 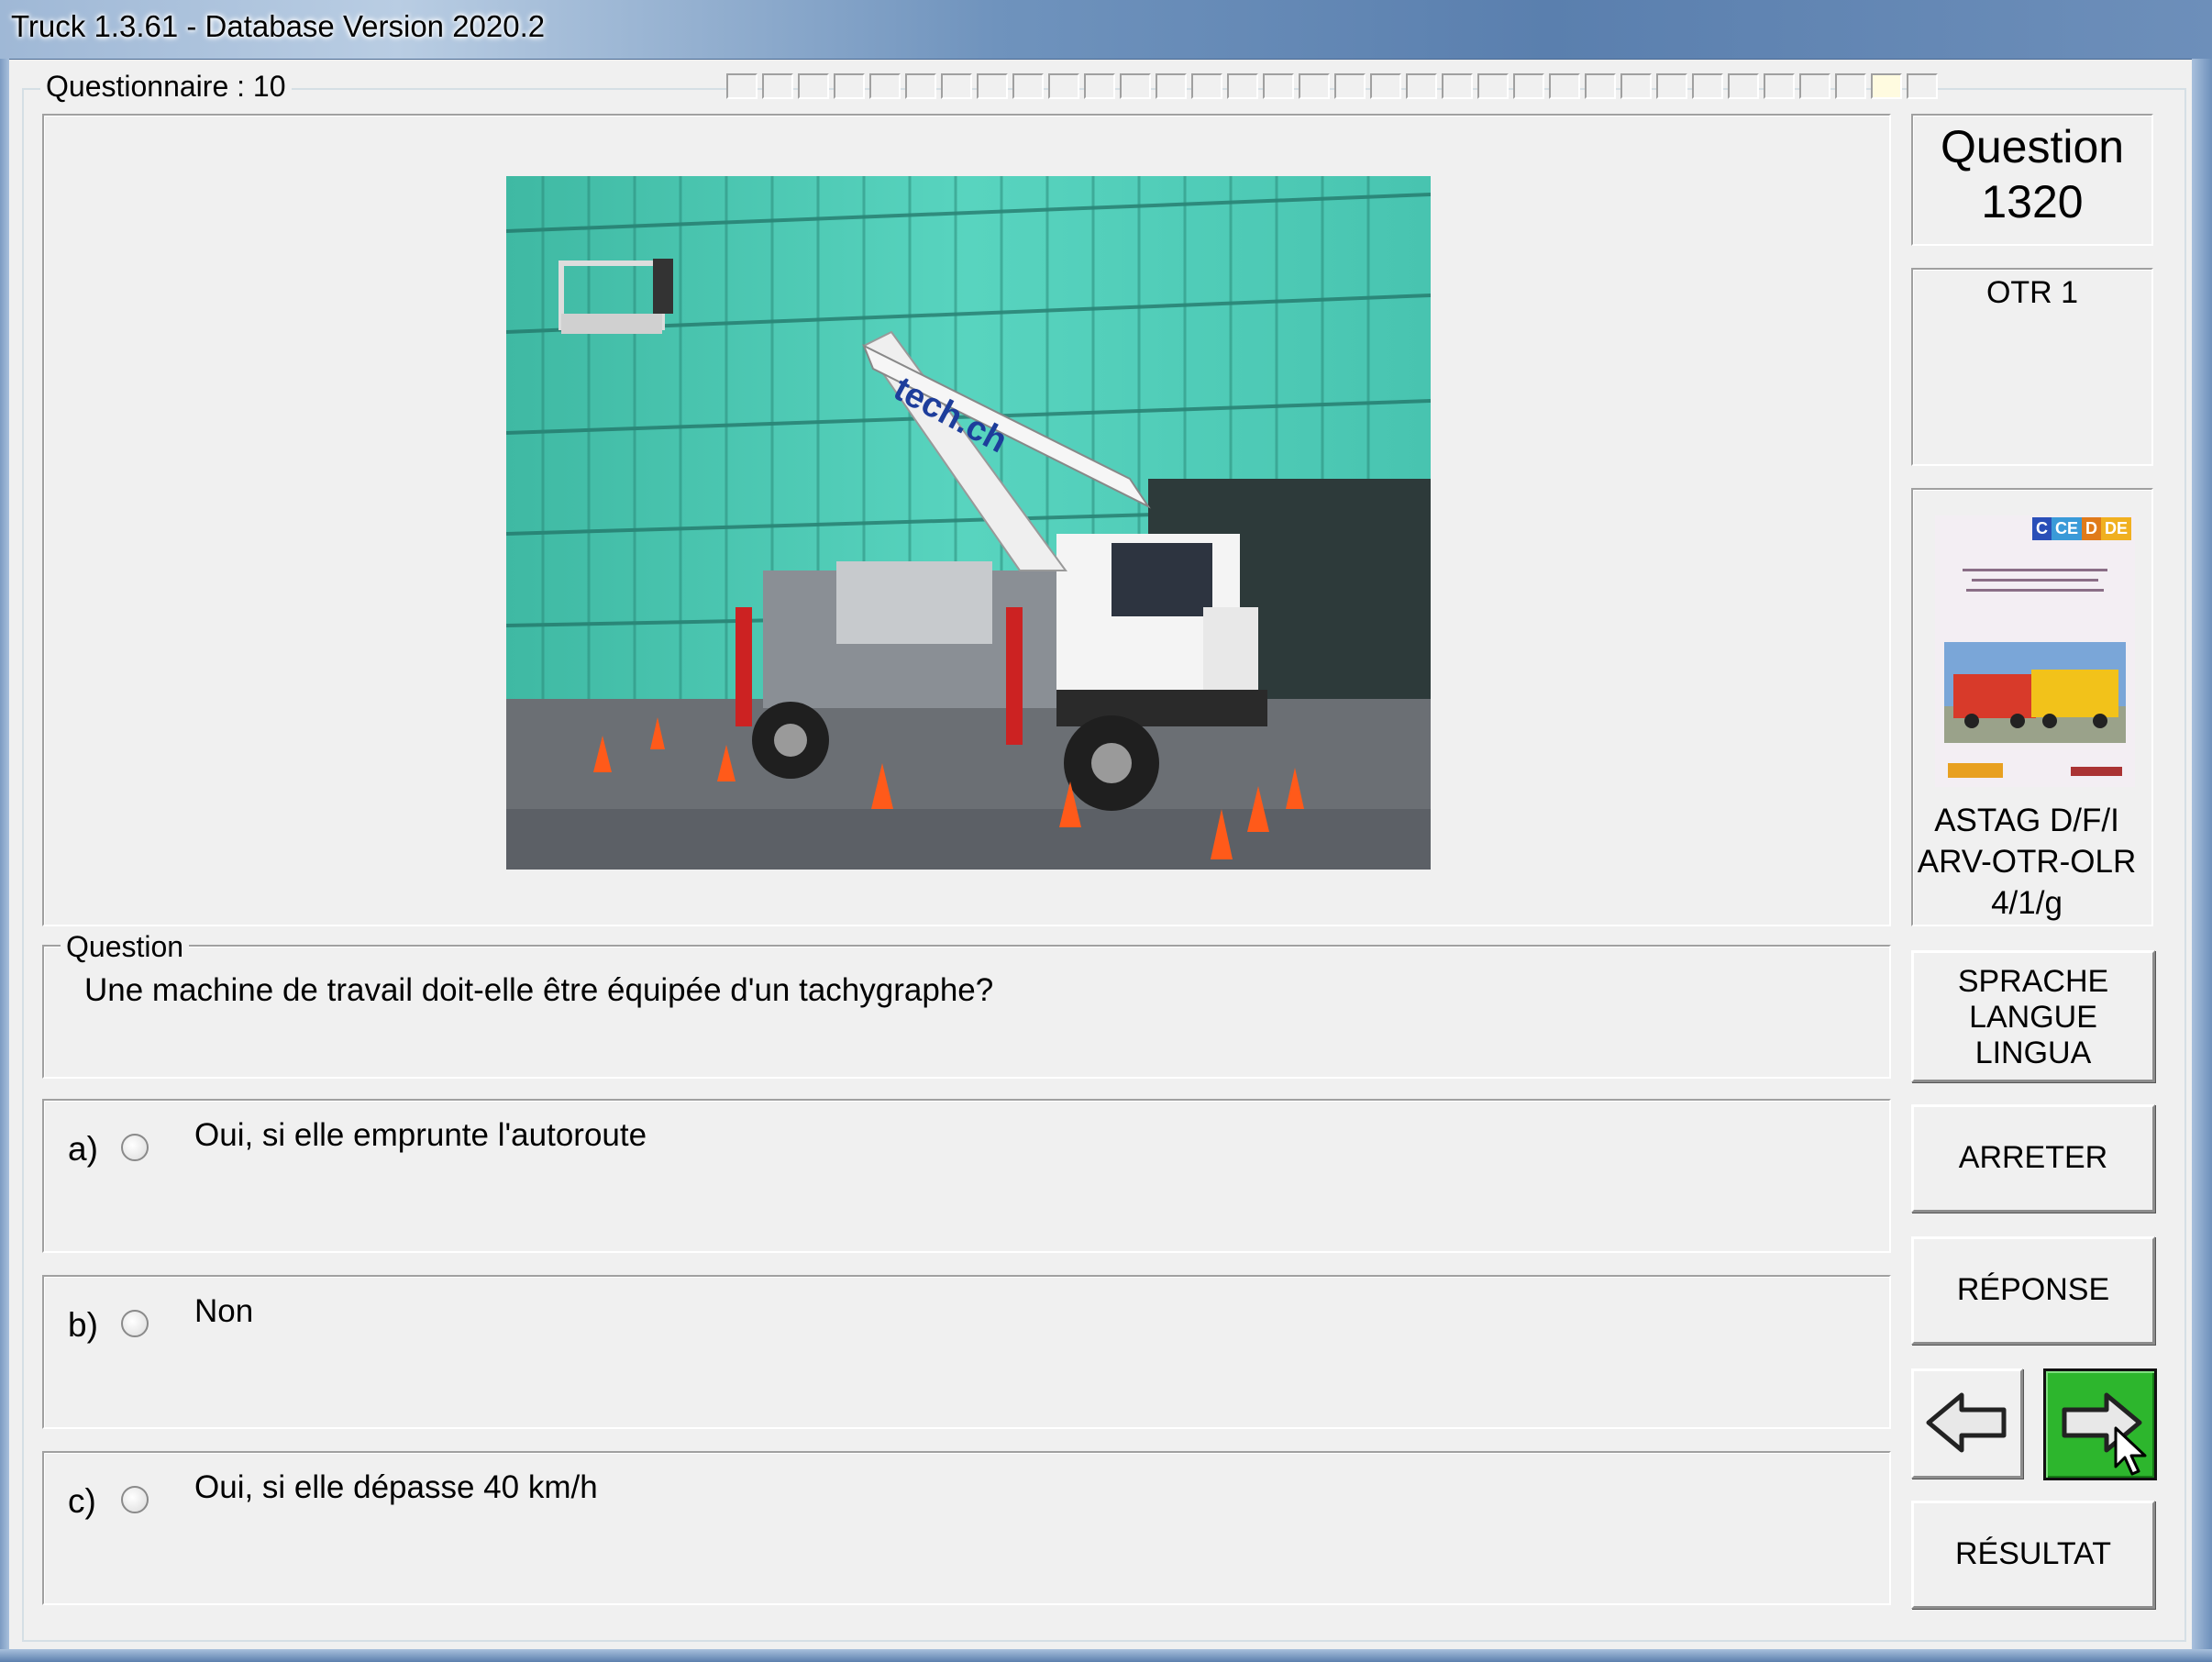 I want to click on window-frame-left, so click(x=5, y=860).